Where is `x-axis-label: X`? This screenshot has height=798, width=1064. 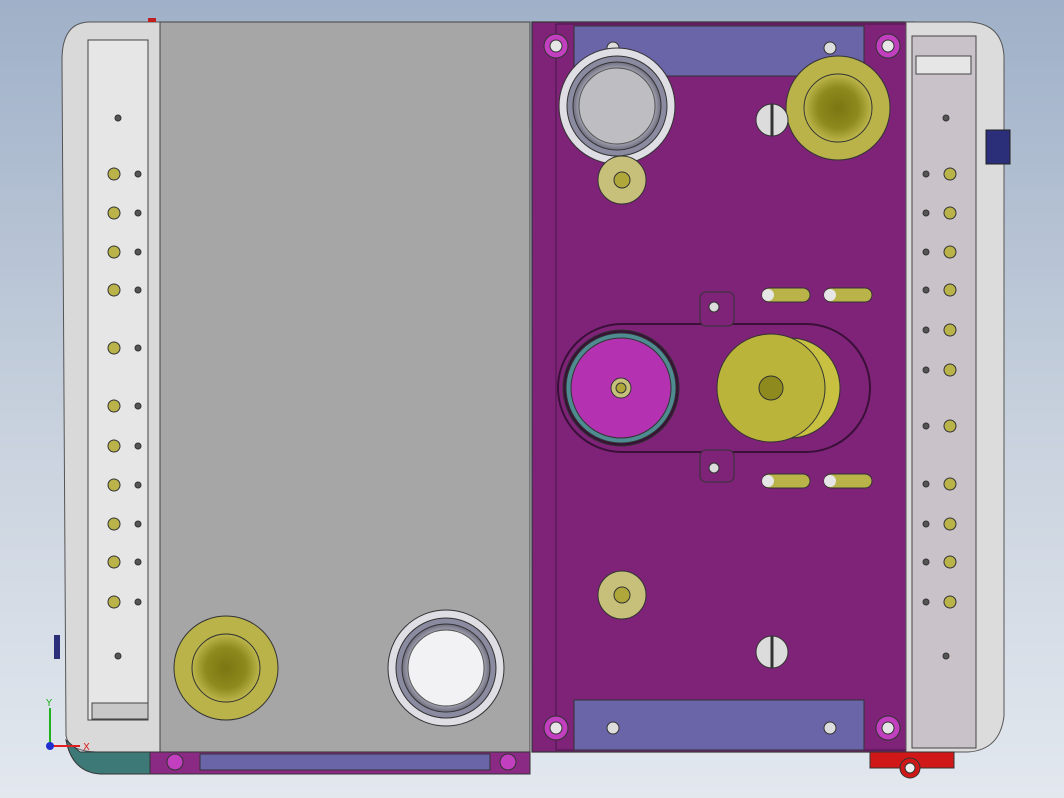
x-axis-label: X is located at coordinates (86, 747).